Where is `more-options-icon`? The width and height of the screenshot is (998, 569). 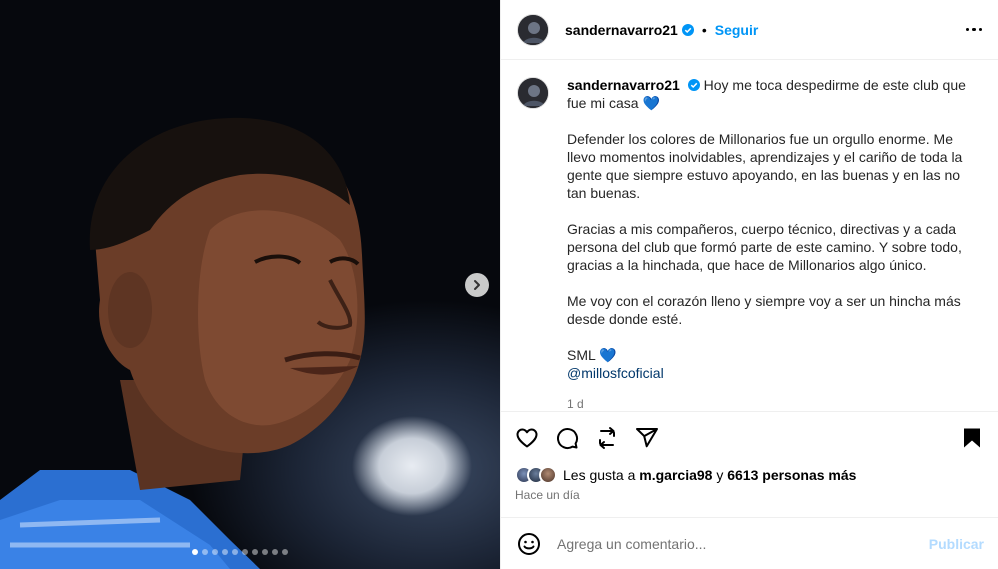 more-options-icon is located at coordinates (973, 29).